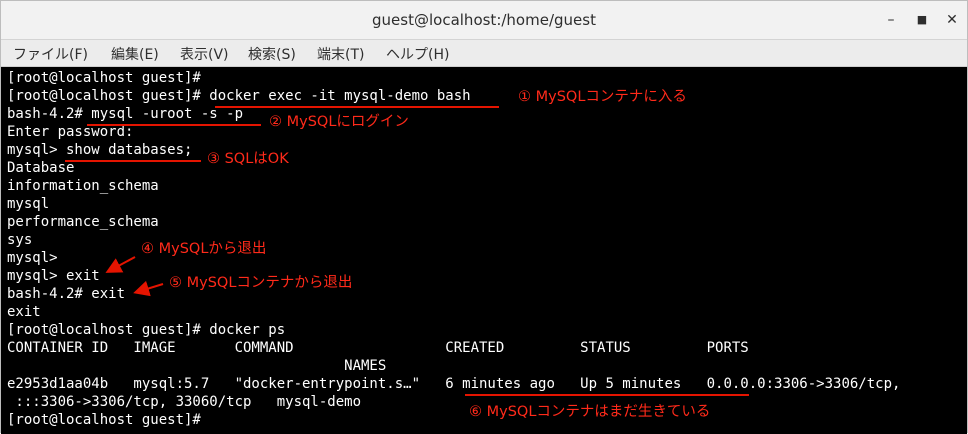 This screenshot has height=434, width=968. Describe the element at coordinates (261, 283) in the screenshot. I see `annotation-exit-container: ⑤ MySQLコンテナから退出` at that location.